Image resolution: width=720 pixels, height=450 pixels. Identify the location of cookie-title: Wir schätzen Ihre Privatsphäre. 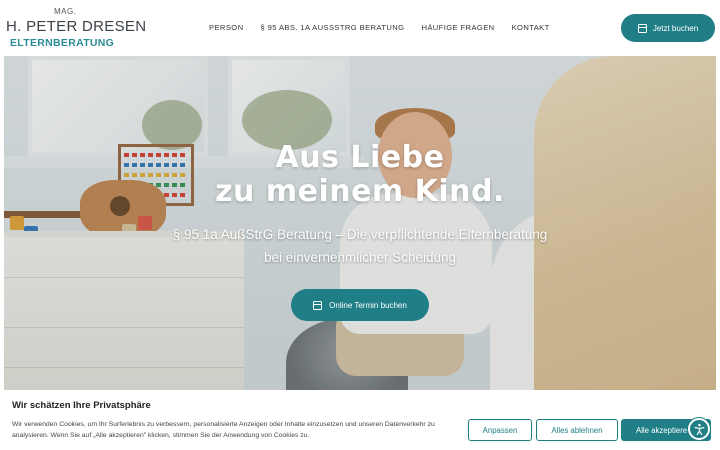
(81, 405).